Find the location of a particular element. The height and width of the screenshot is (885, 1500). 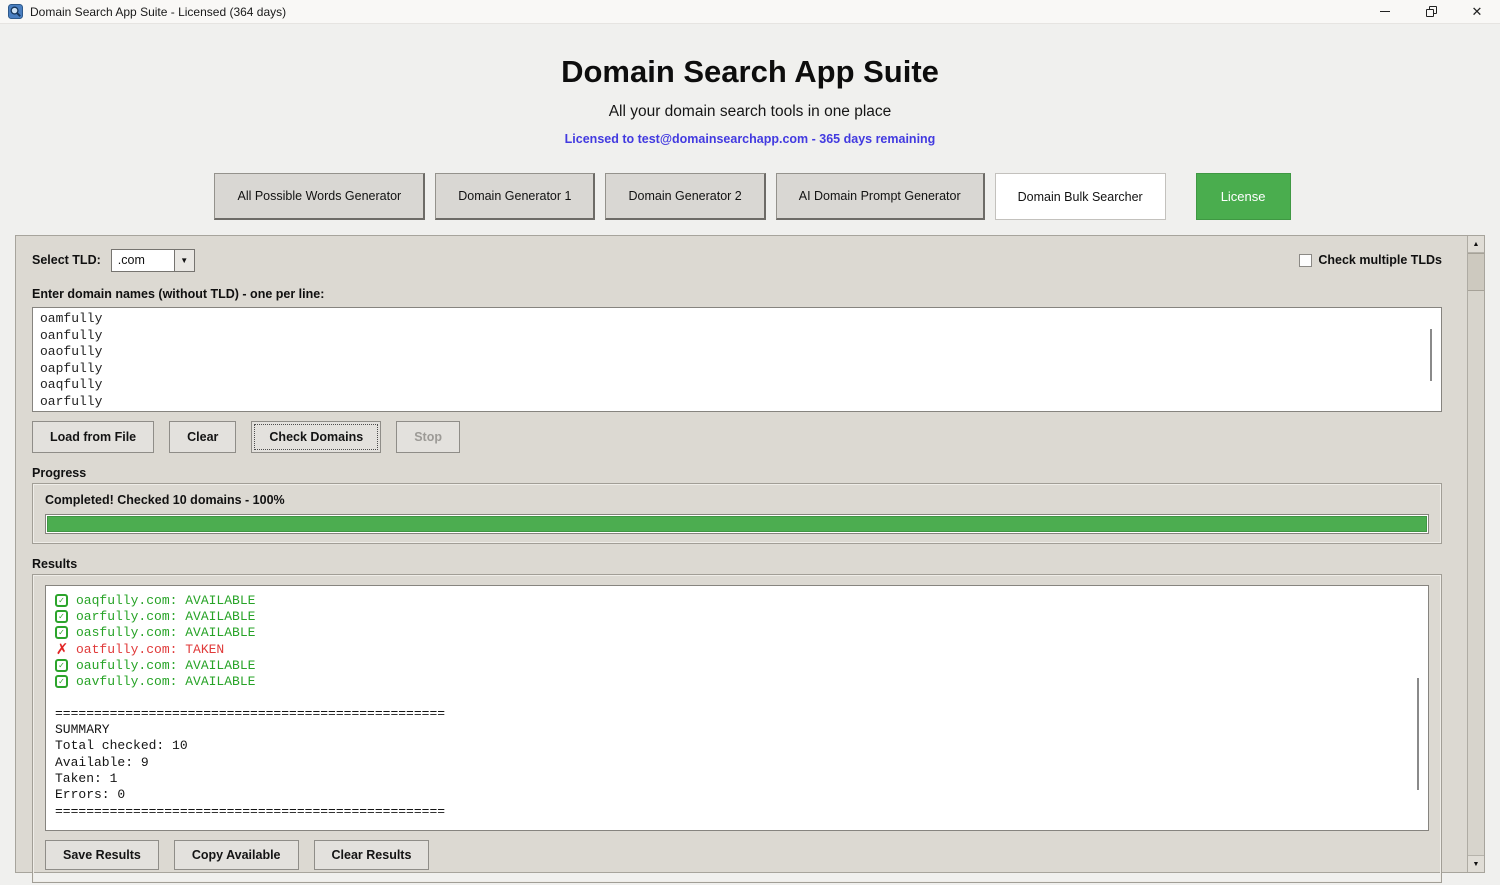

tab-all-possible-words-generator: All Possible Words Generator is located at coordinates (320, 196).